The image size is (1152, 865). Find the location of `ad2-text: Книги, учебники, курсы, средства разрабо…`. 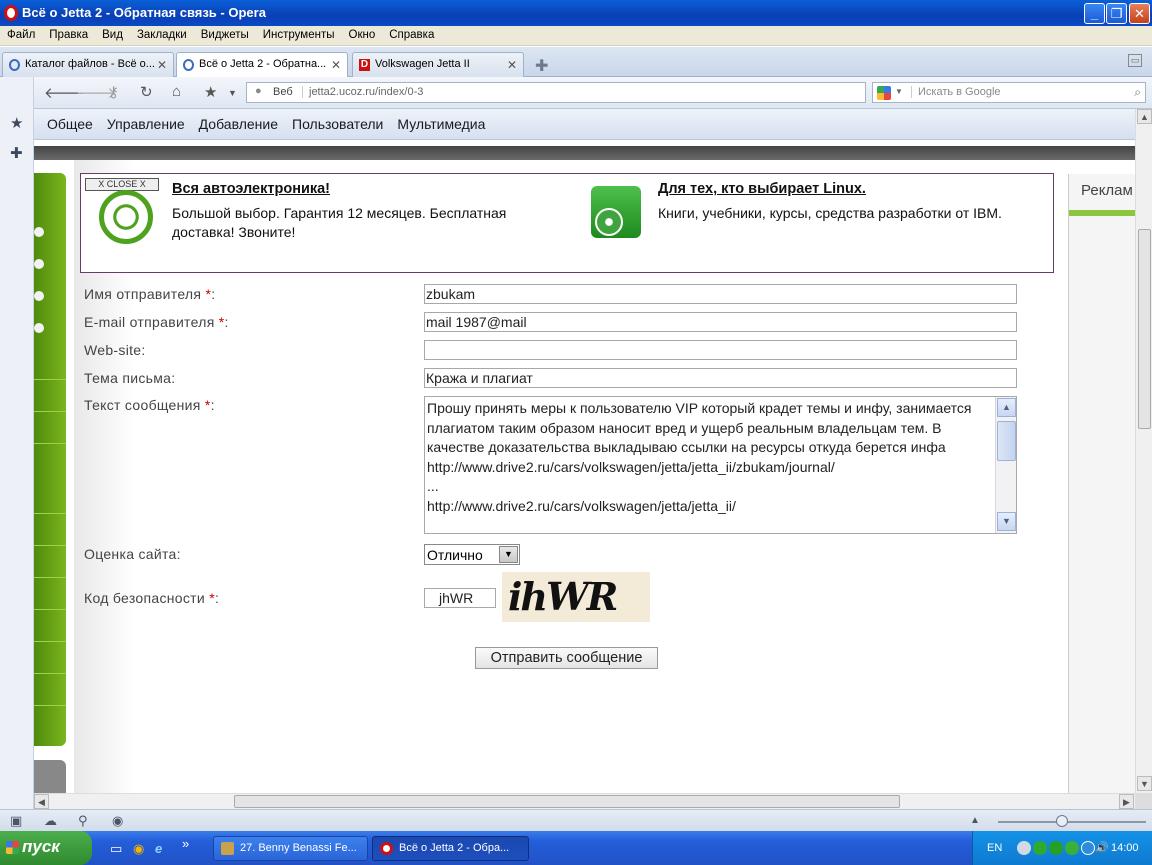

ad2-text: Книги, учебники, курсы, средства разрабо… is located at coordinates (855, 213).